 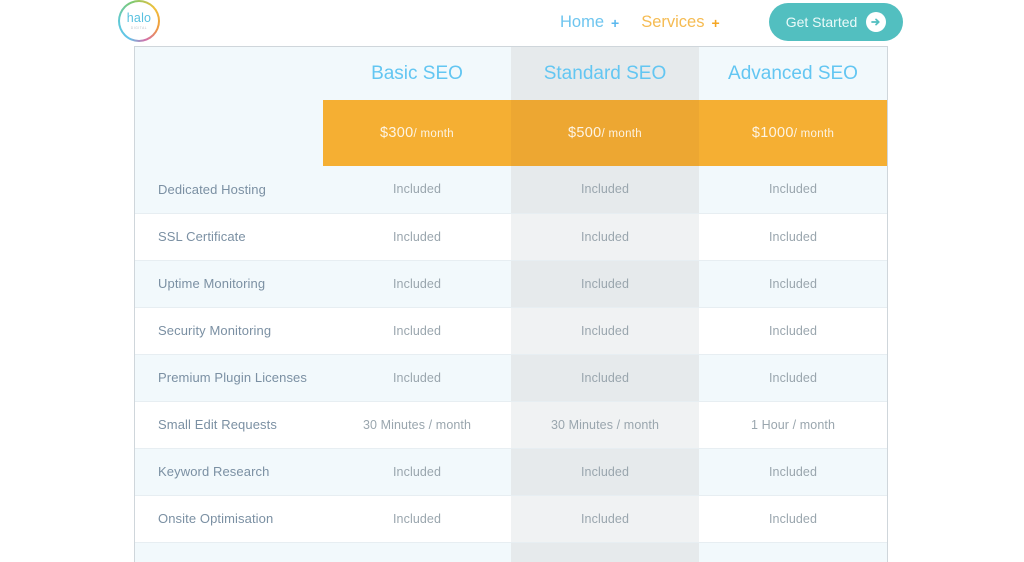 What do you see at coordinates (821, 22) in the screenshot?
I see `get-started-label: Get Started` at bounding box center [821, 22].